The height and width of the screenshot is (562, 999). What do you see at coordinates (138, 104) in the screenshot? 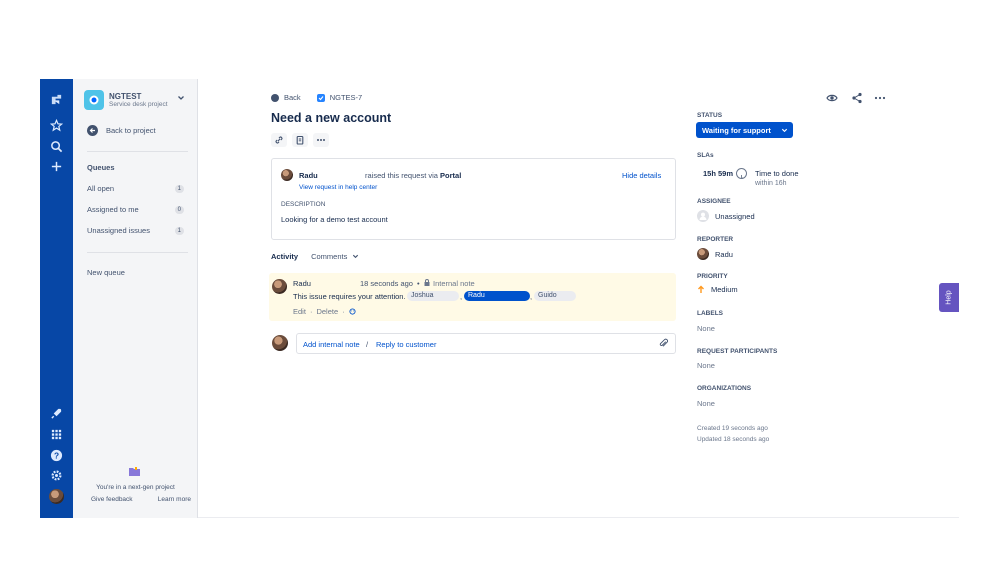
I see `project-type: Service desk project` at bounding box center [138, 104].